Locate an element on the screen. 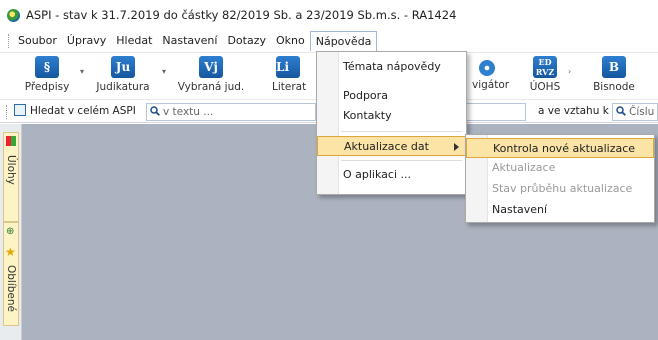 The image size is (658, 340). literatura-button: Li Literat is located at coordinates (290, 74).